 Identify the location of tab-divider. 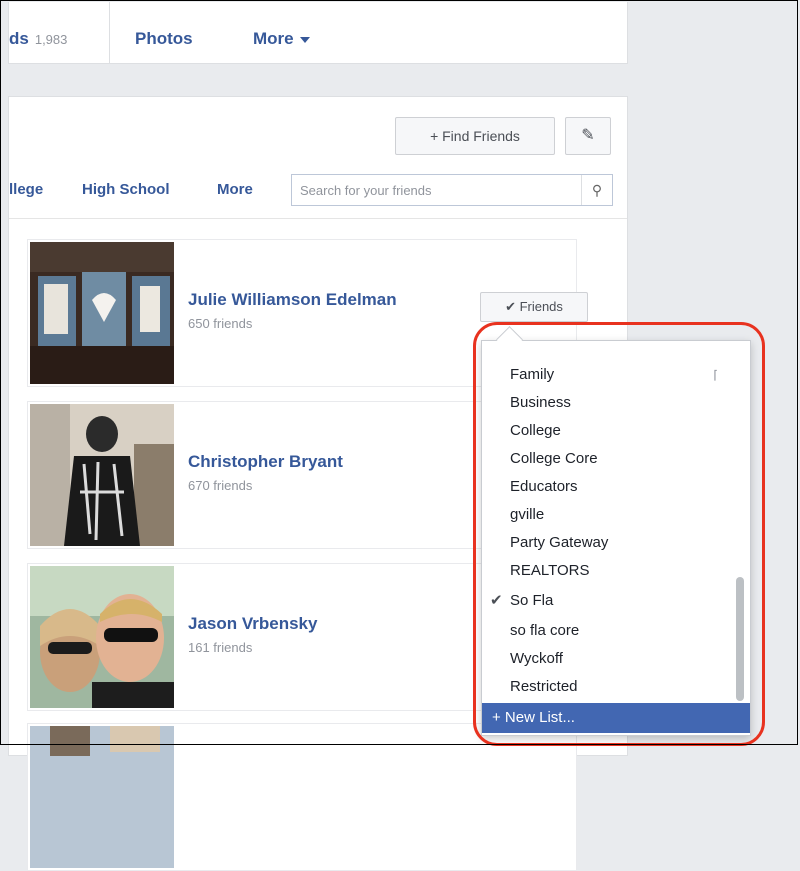
(109, 33).